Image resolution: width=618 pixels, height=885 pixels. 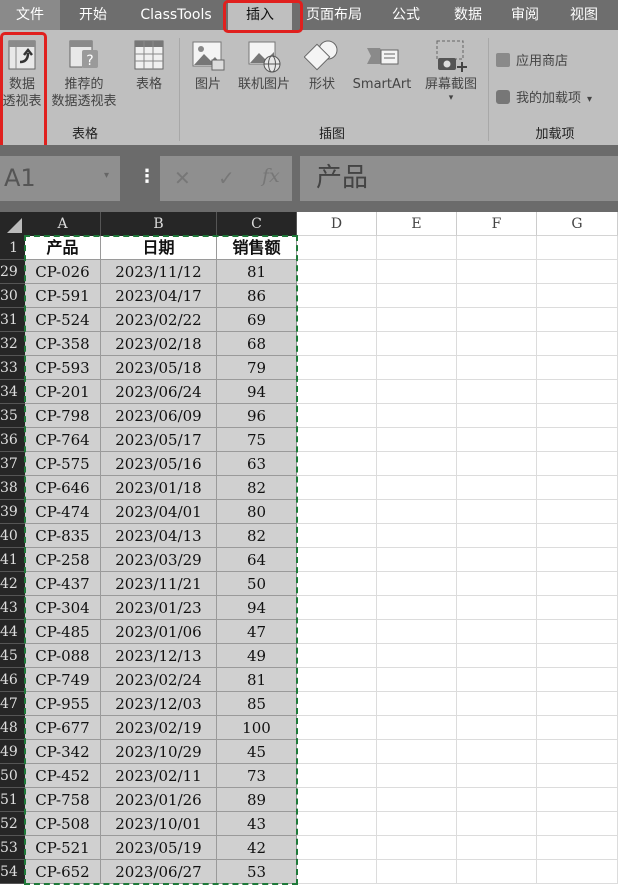 What do you see at coordinates (84, 74) in the screenshot?
I see `recommended-pivot-button: ? 推荐的 数据透视表` at bounding box center [84, 74].